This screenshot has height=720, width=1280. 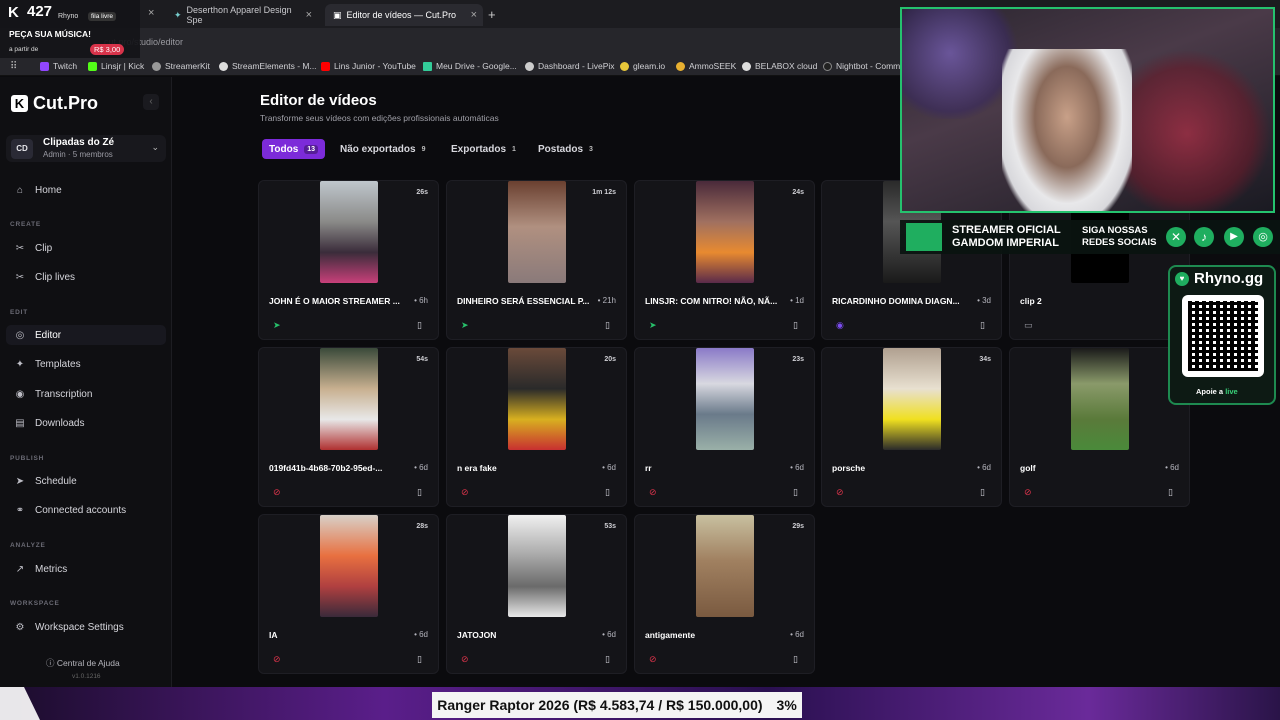 I want to click on video-card: 54s 019fd41b-4b68-70b2-95ed-... • 6d ⊘ ▯, so click(x=348, y=427).